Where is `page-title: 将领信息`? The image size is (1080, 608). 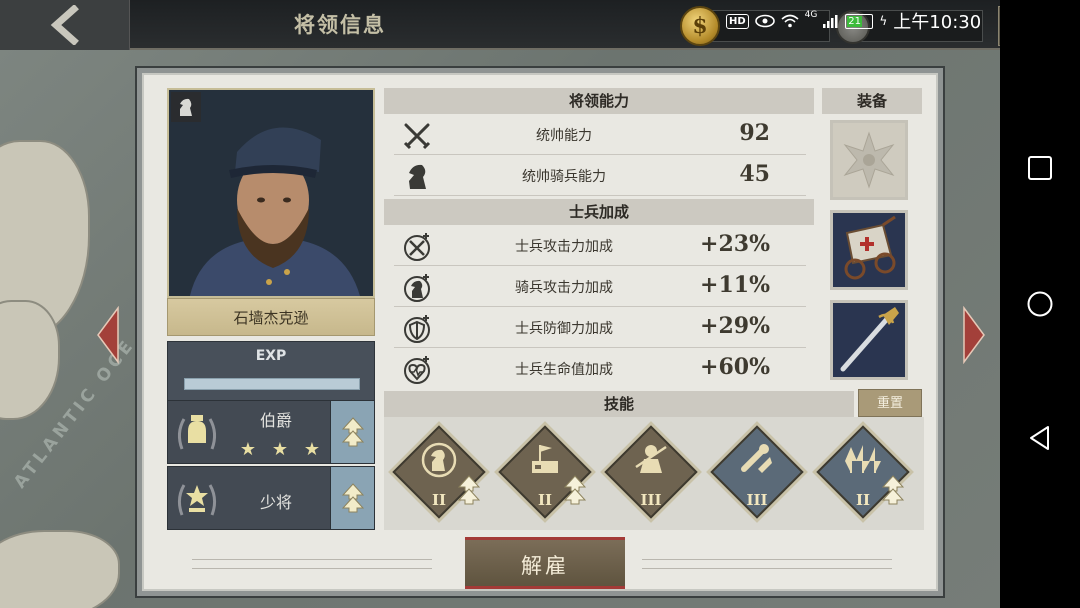 page-title: 将领信息 is located at coordinates (340, 24).